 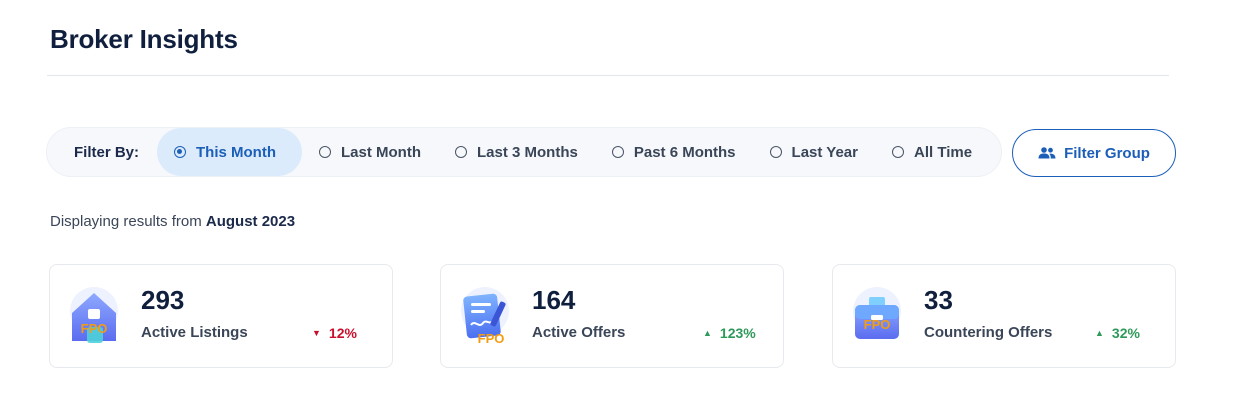 I want to click on filter-group-button: Filter Group, so click(x=1094, y=153).